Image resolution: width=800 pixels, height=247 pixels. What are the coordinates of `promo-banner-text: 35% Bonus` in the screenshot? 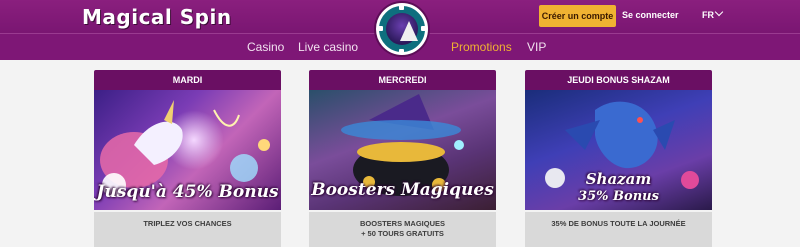 It's located at (618, 196).